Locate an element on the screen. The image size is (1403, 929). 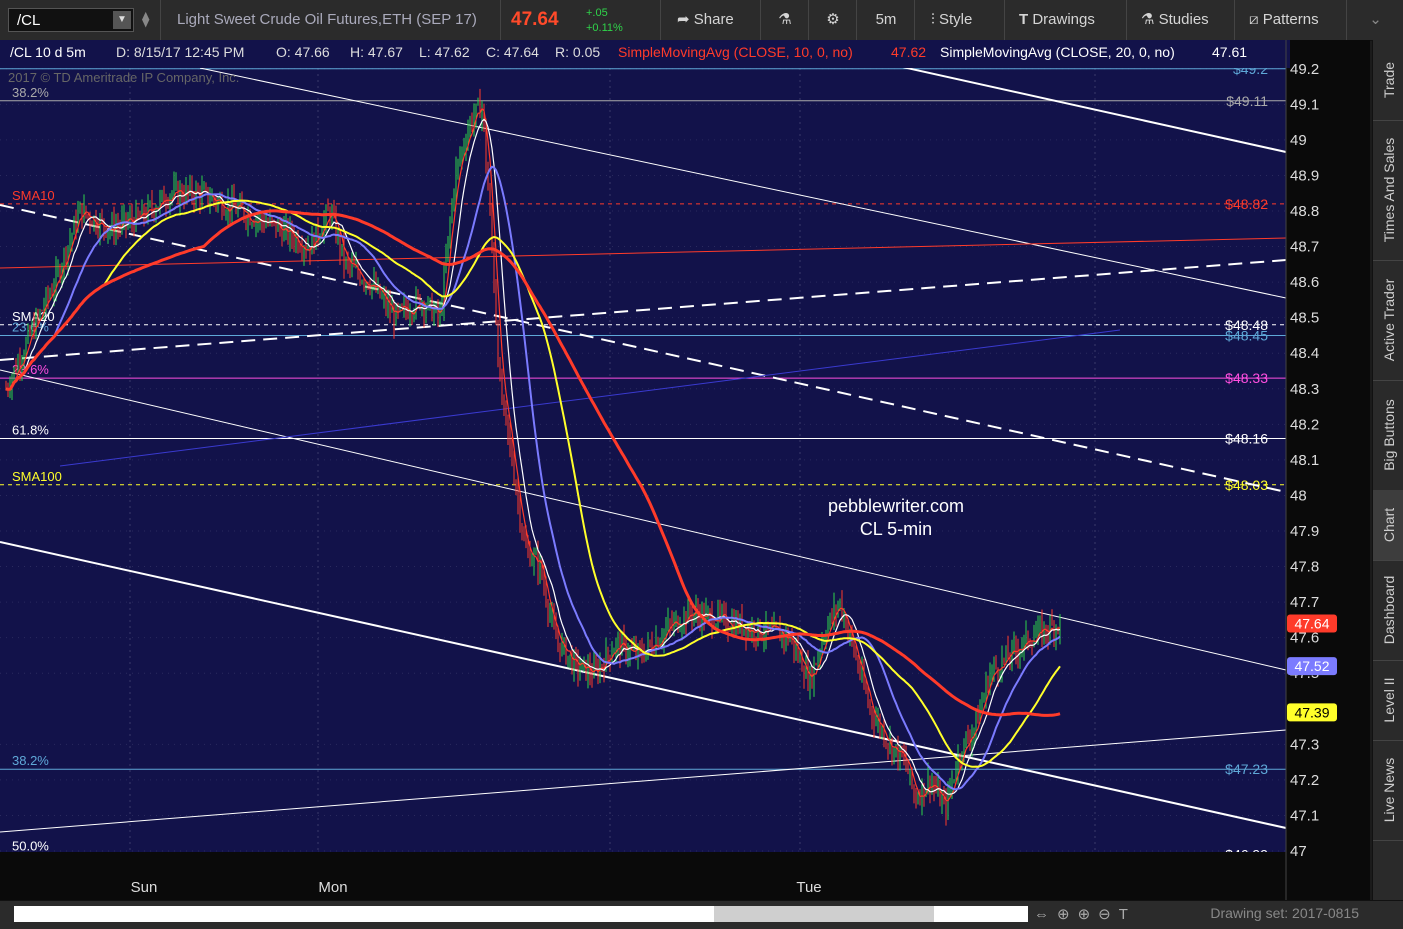
price-tick-label: 47.8 is located at coordinates (1304, 567).